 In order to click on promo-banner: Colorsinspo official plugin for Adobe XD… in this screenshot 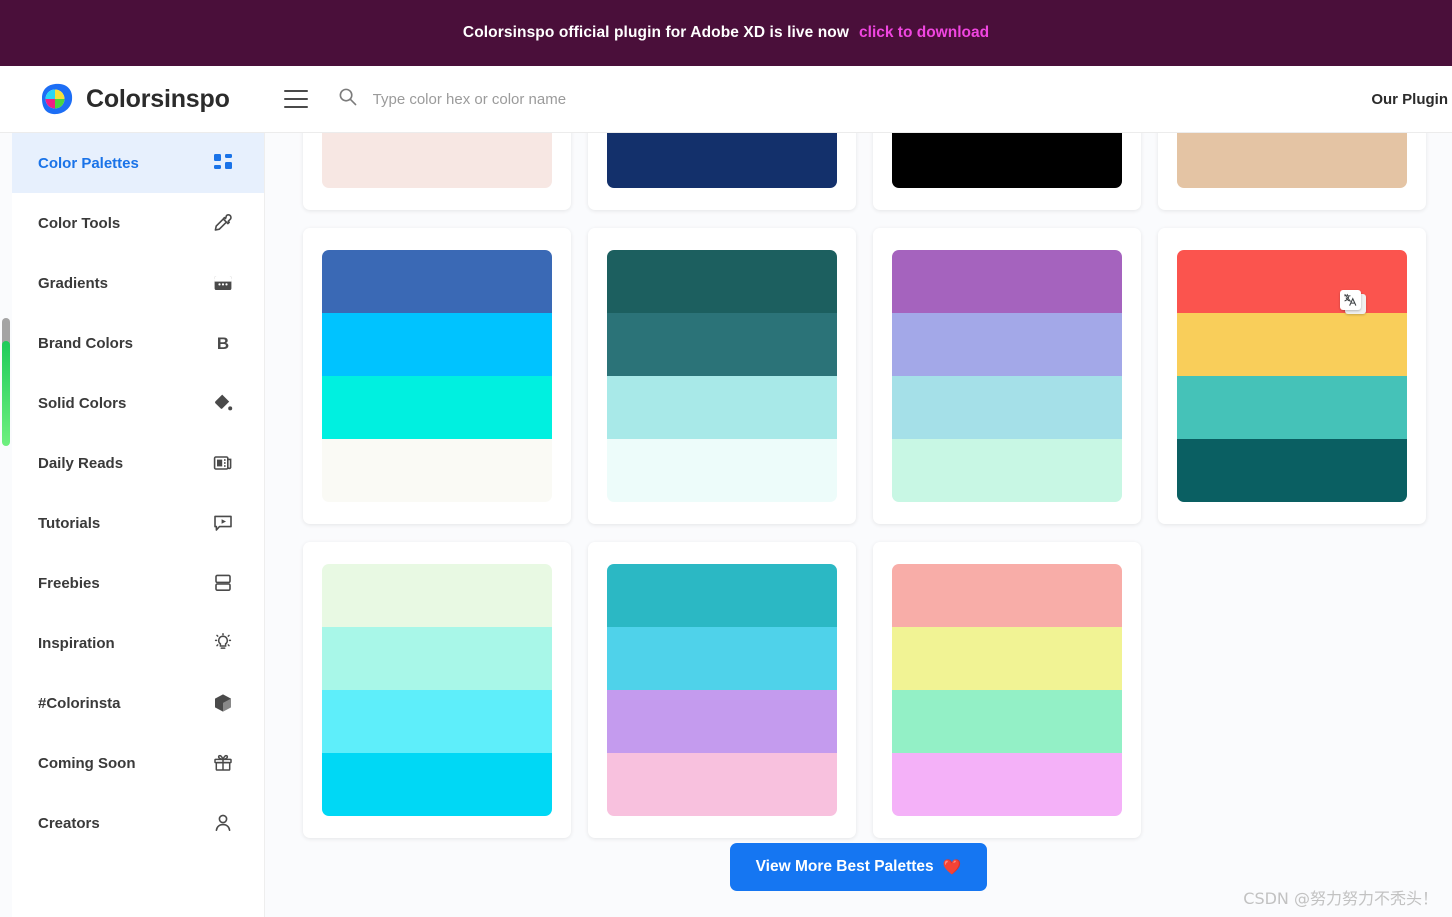, I will do `click(726, 33)`.